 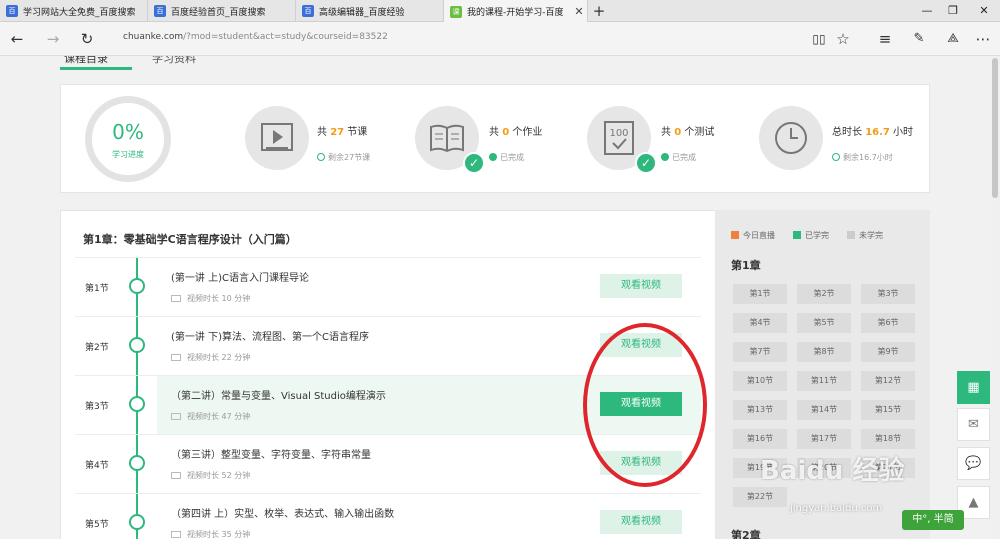 What do you see at coordinates (516, 132) in the screenshot?
I see `stat-homework: 共 0 个作业` at bounding box center [516, 132].